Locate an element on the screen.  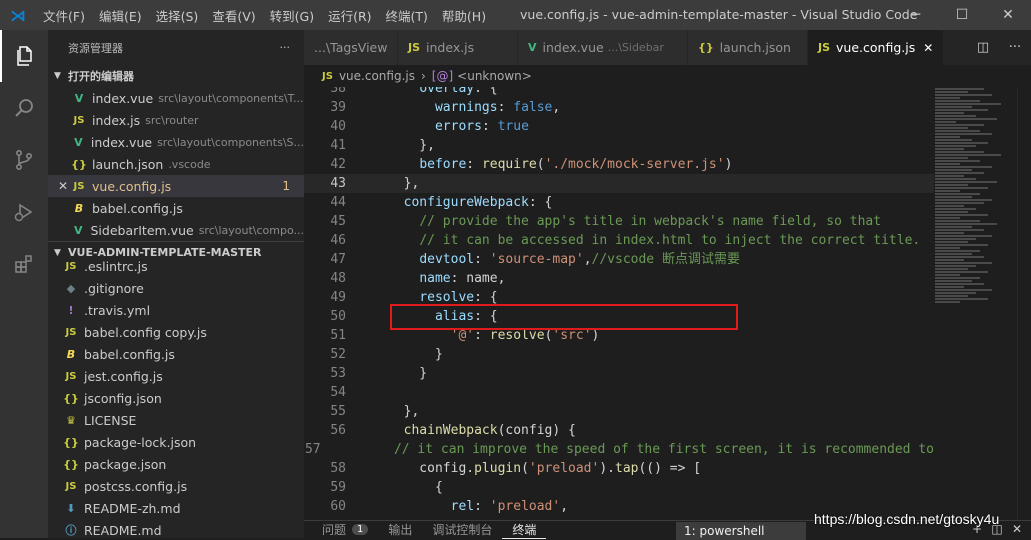
close-panel-icon: ✕ is located at coordinates (1017, 529).